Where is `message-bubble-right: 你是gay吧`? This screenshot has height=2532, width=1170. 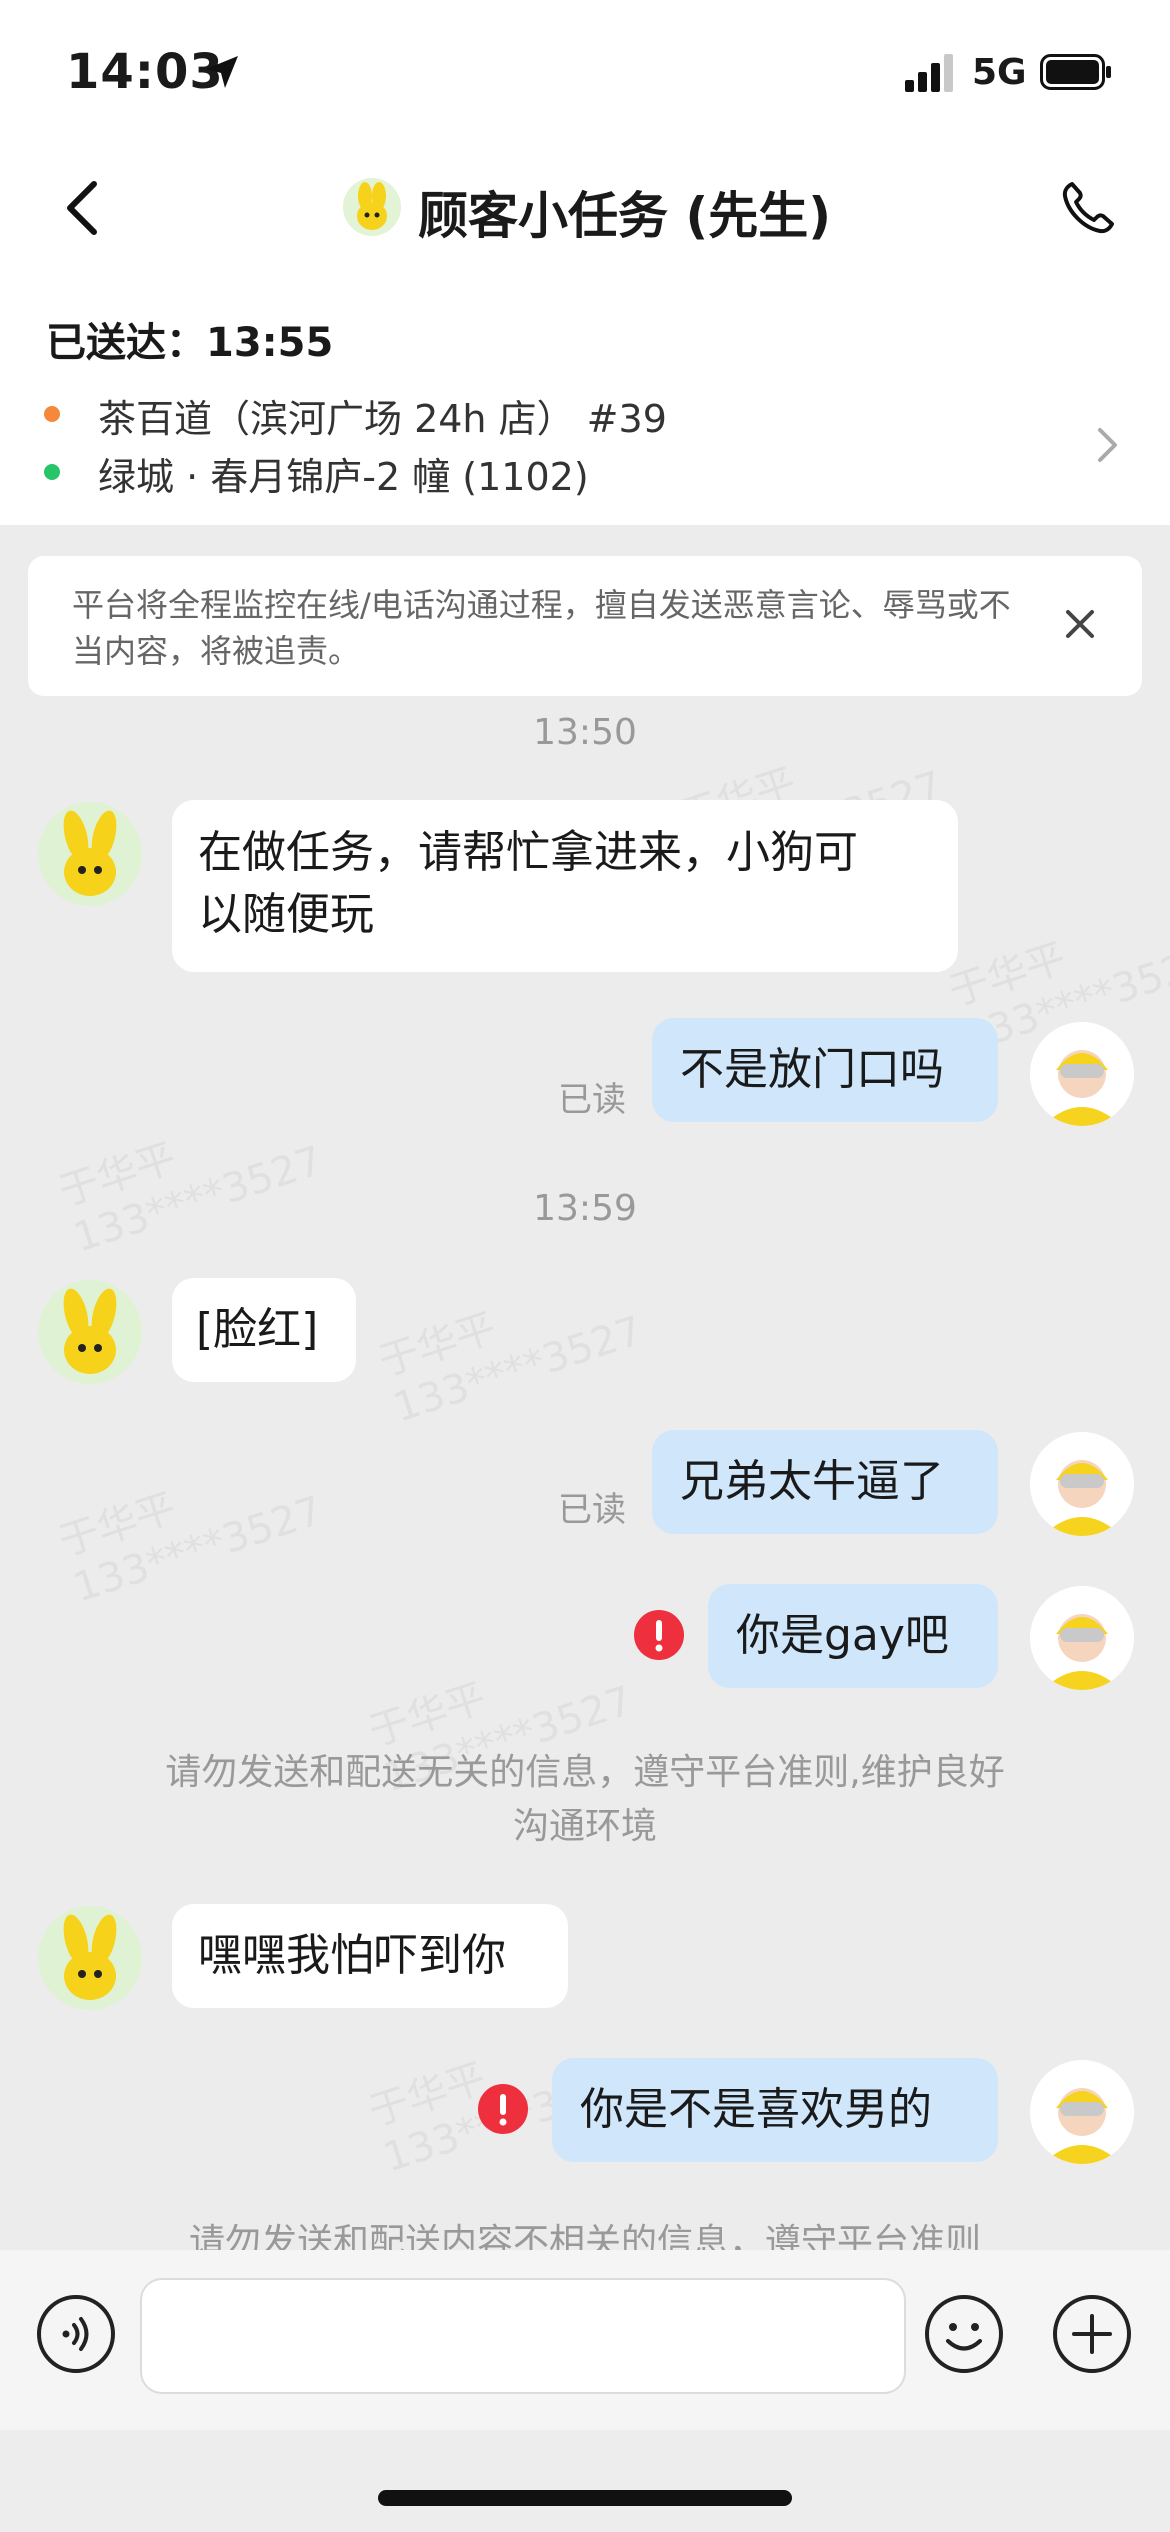
message-bubble-right: 你是gay吧 is located at coordinates (853, 1636).